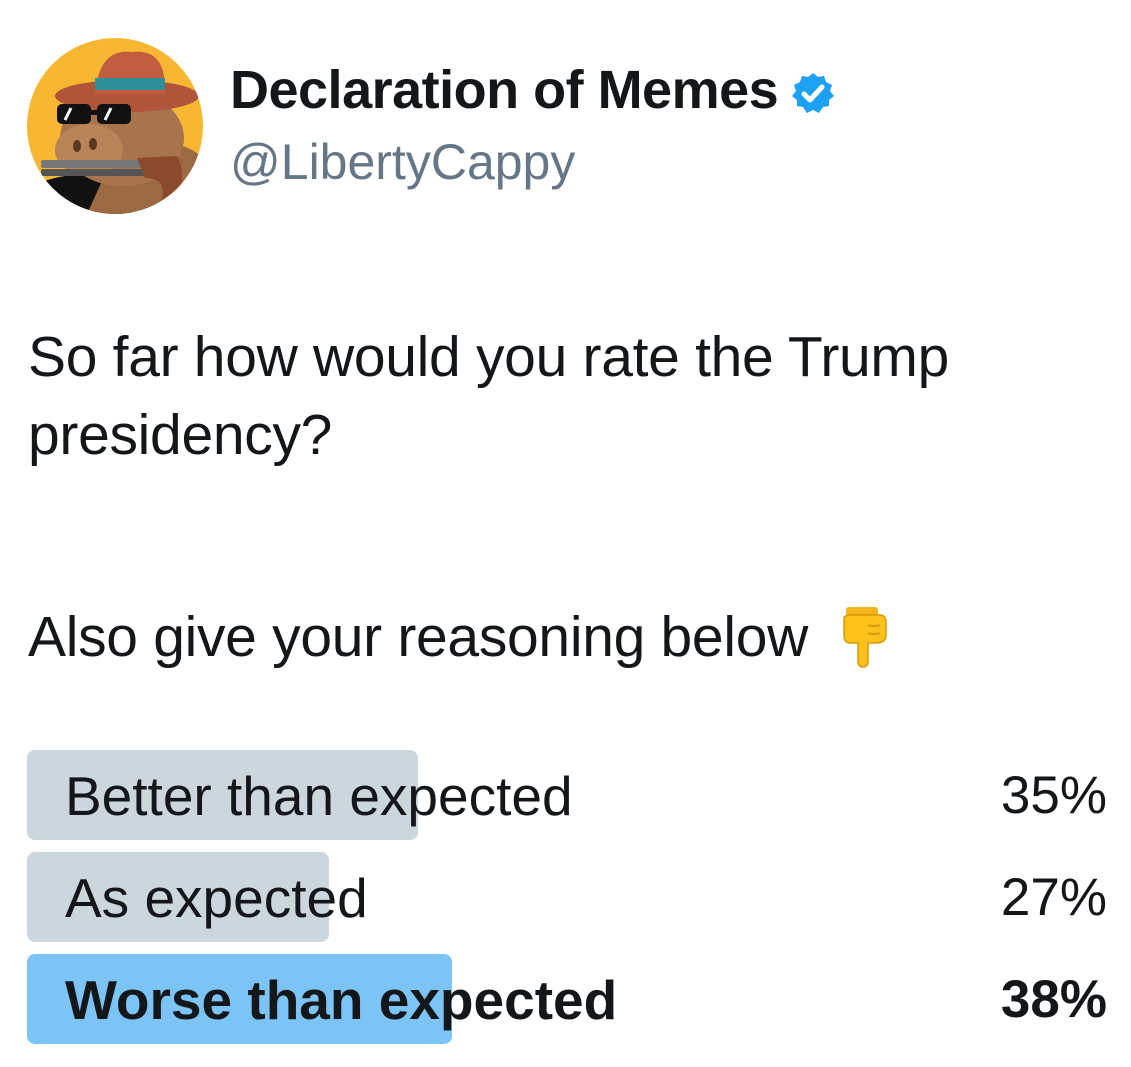 The height and width of the screenshot is (1067, 1131). I want to click on tweet-instruction-text: Also give your reasoning below, so click(418, 637).